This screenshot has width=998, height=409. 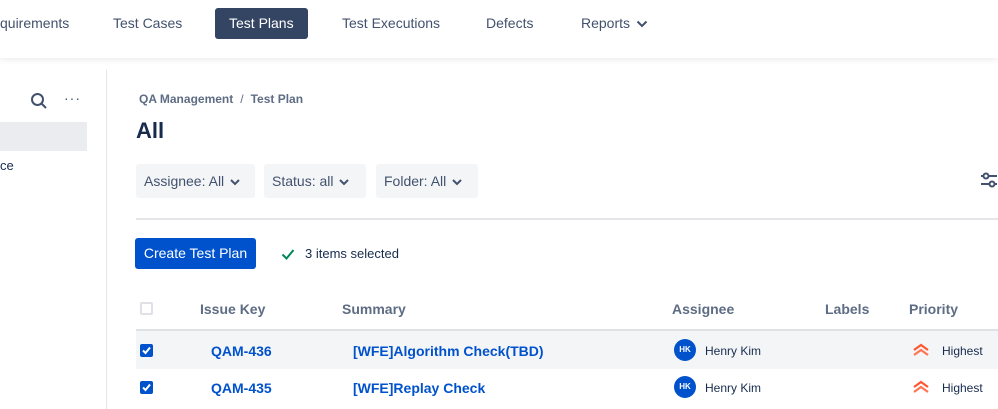 What do you see at coordinates (146, 308) in the screenshot?
I see `select-all-checkbox` at bounding box center [146, 308].